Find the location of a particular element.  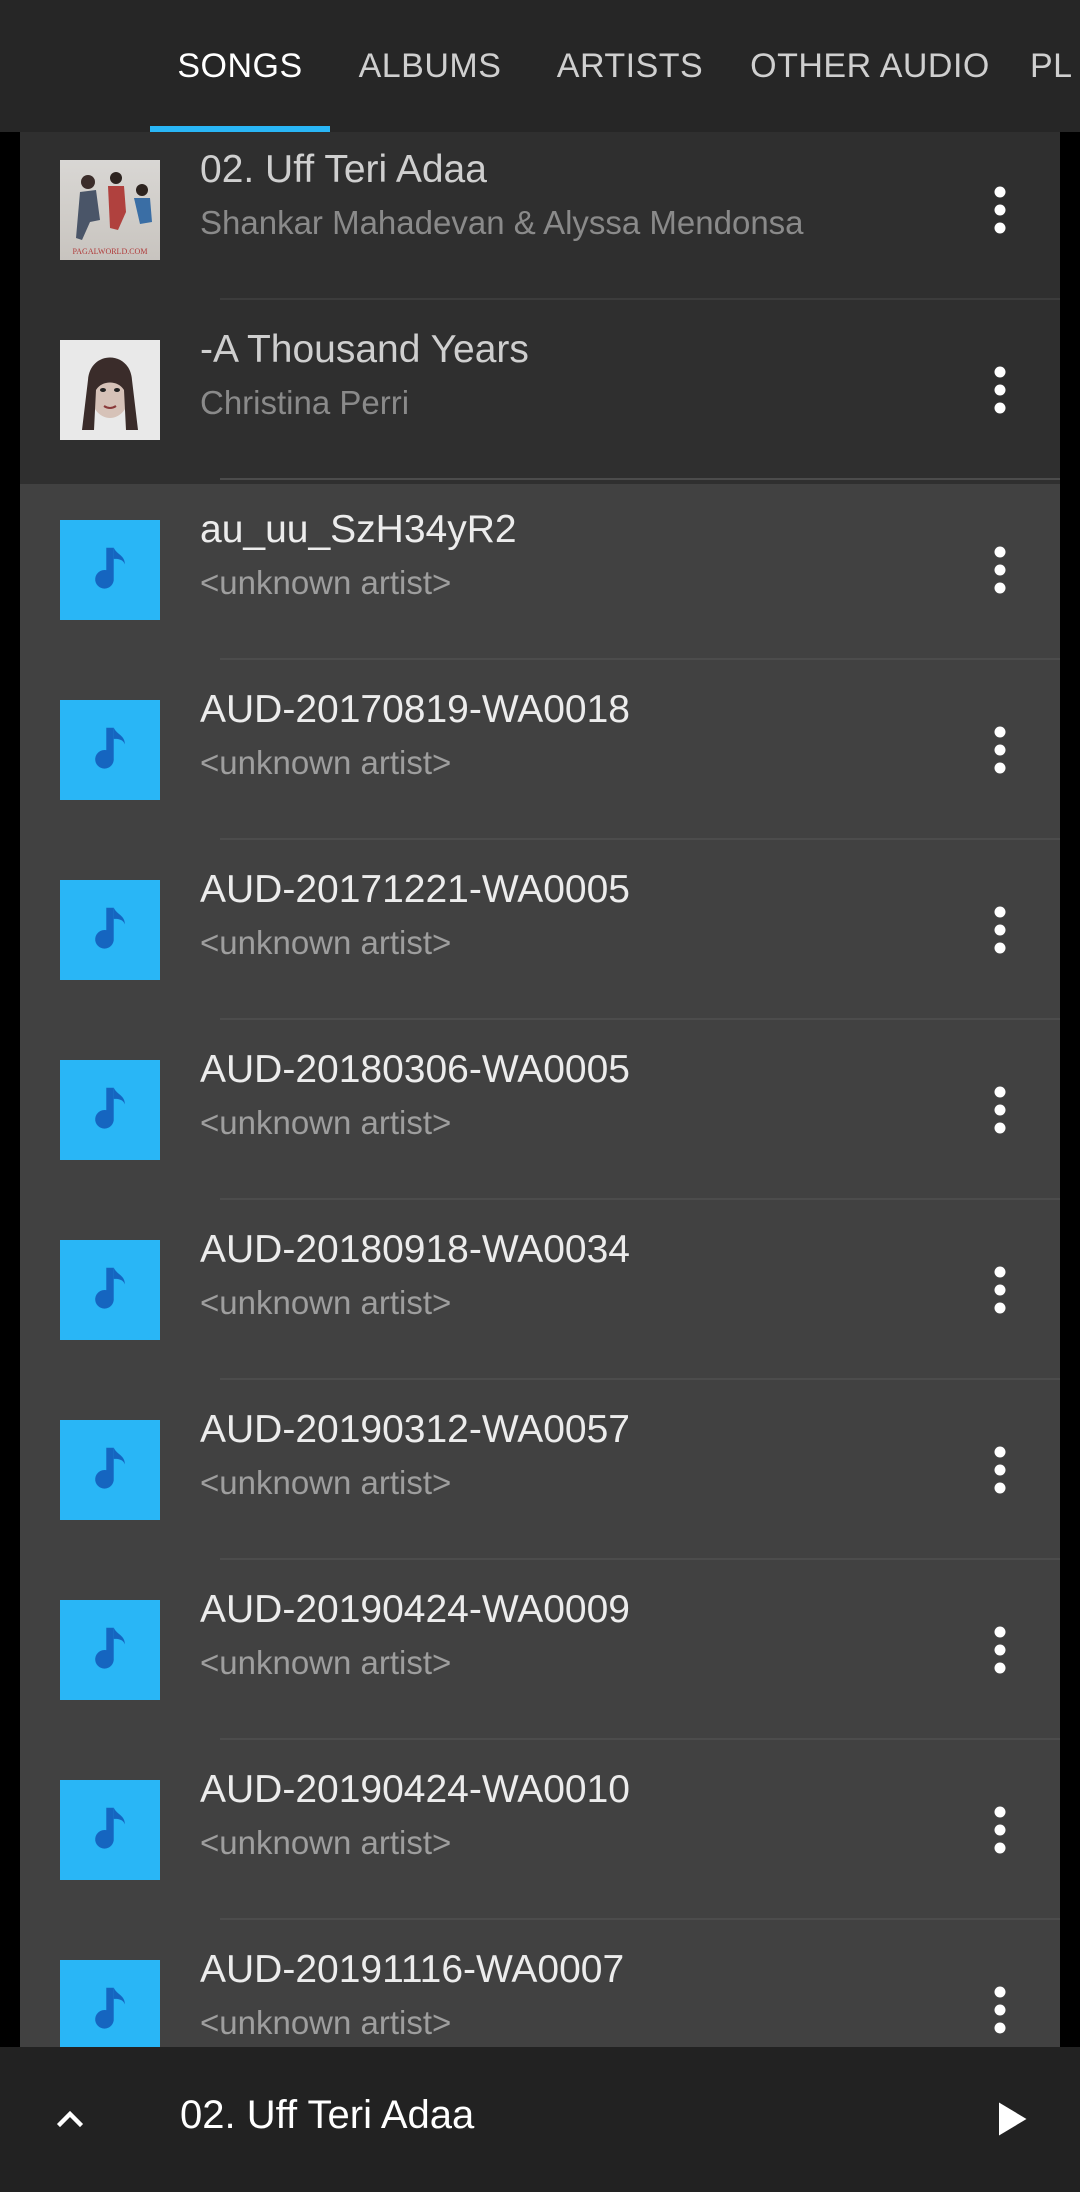

song-row: AUD-20190312-WA0057 <unknown artist> is located at coordinates (540, 1470).